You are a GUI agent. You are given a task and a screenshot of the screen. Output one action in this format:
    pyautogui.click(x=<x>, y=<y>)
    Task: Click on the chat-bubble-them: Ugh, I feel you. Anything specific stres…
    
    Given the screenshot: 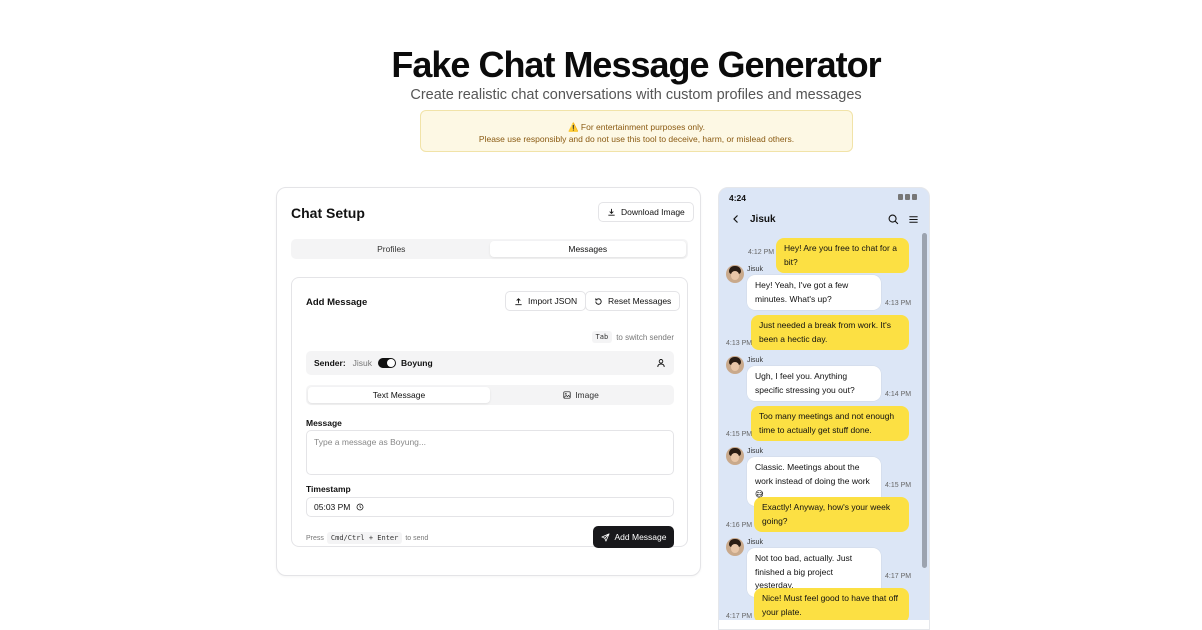 What is the action you would take?
    pyautogui.click(x=814, y=383)
    